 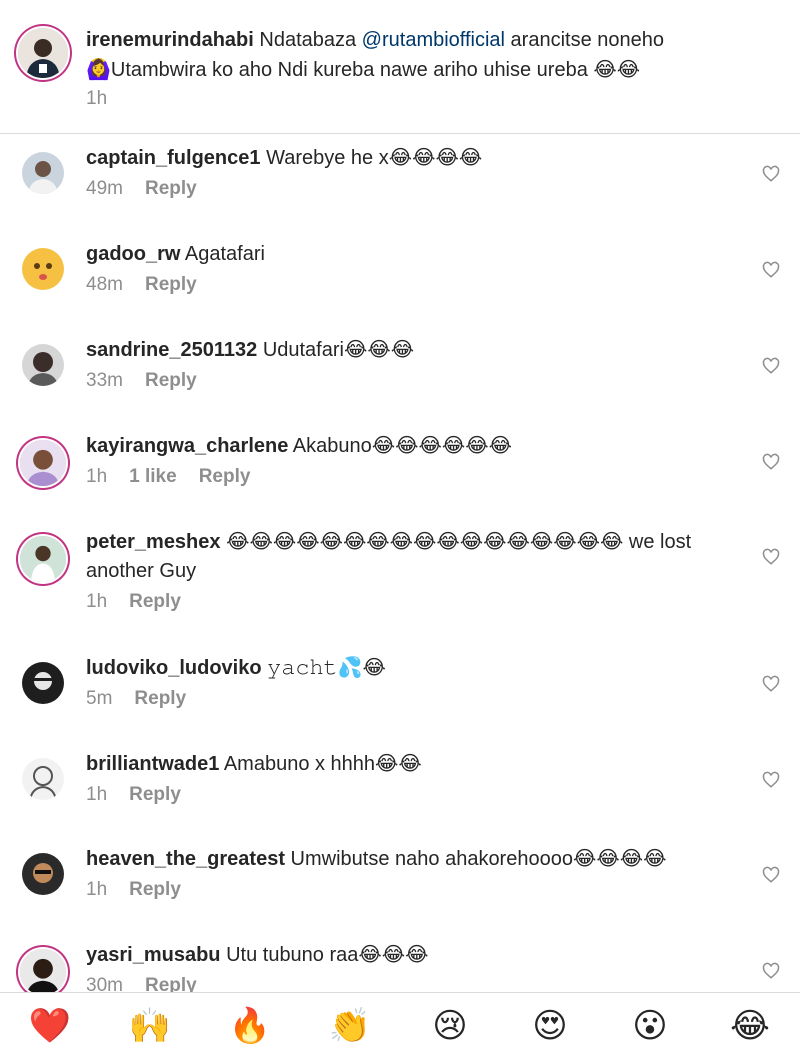 I want to click on caption-username: irenemurindahabi, so click(x=170, y=40).